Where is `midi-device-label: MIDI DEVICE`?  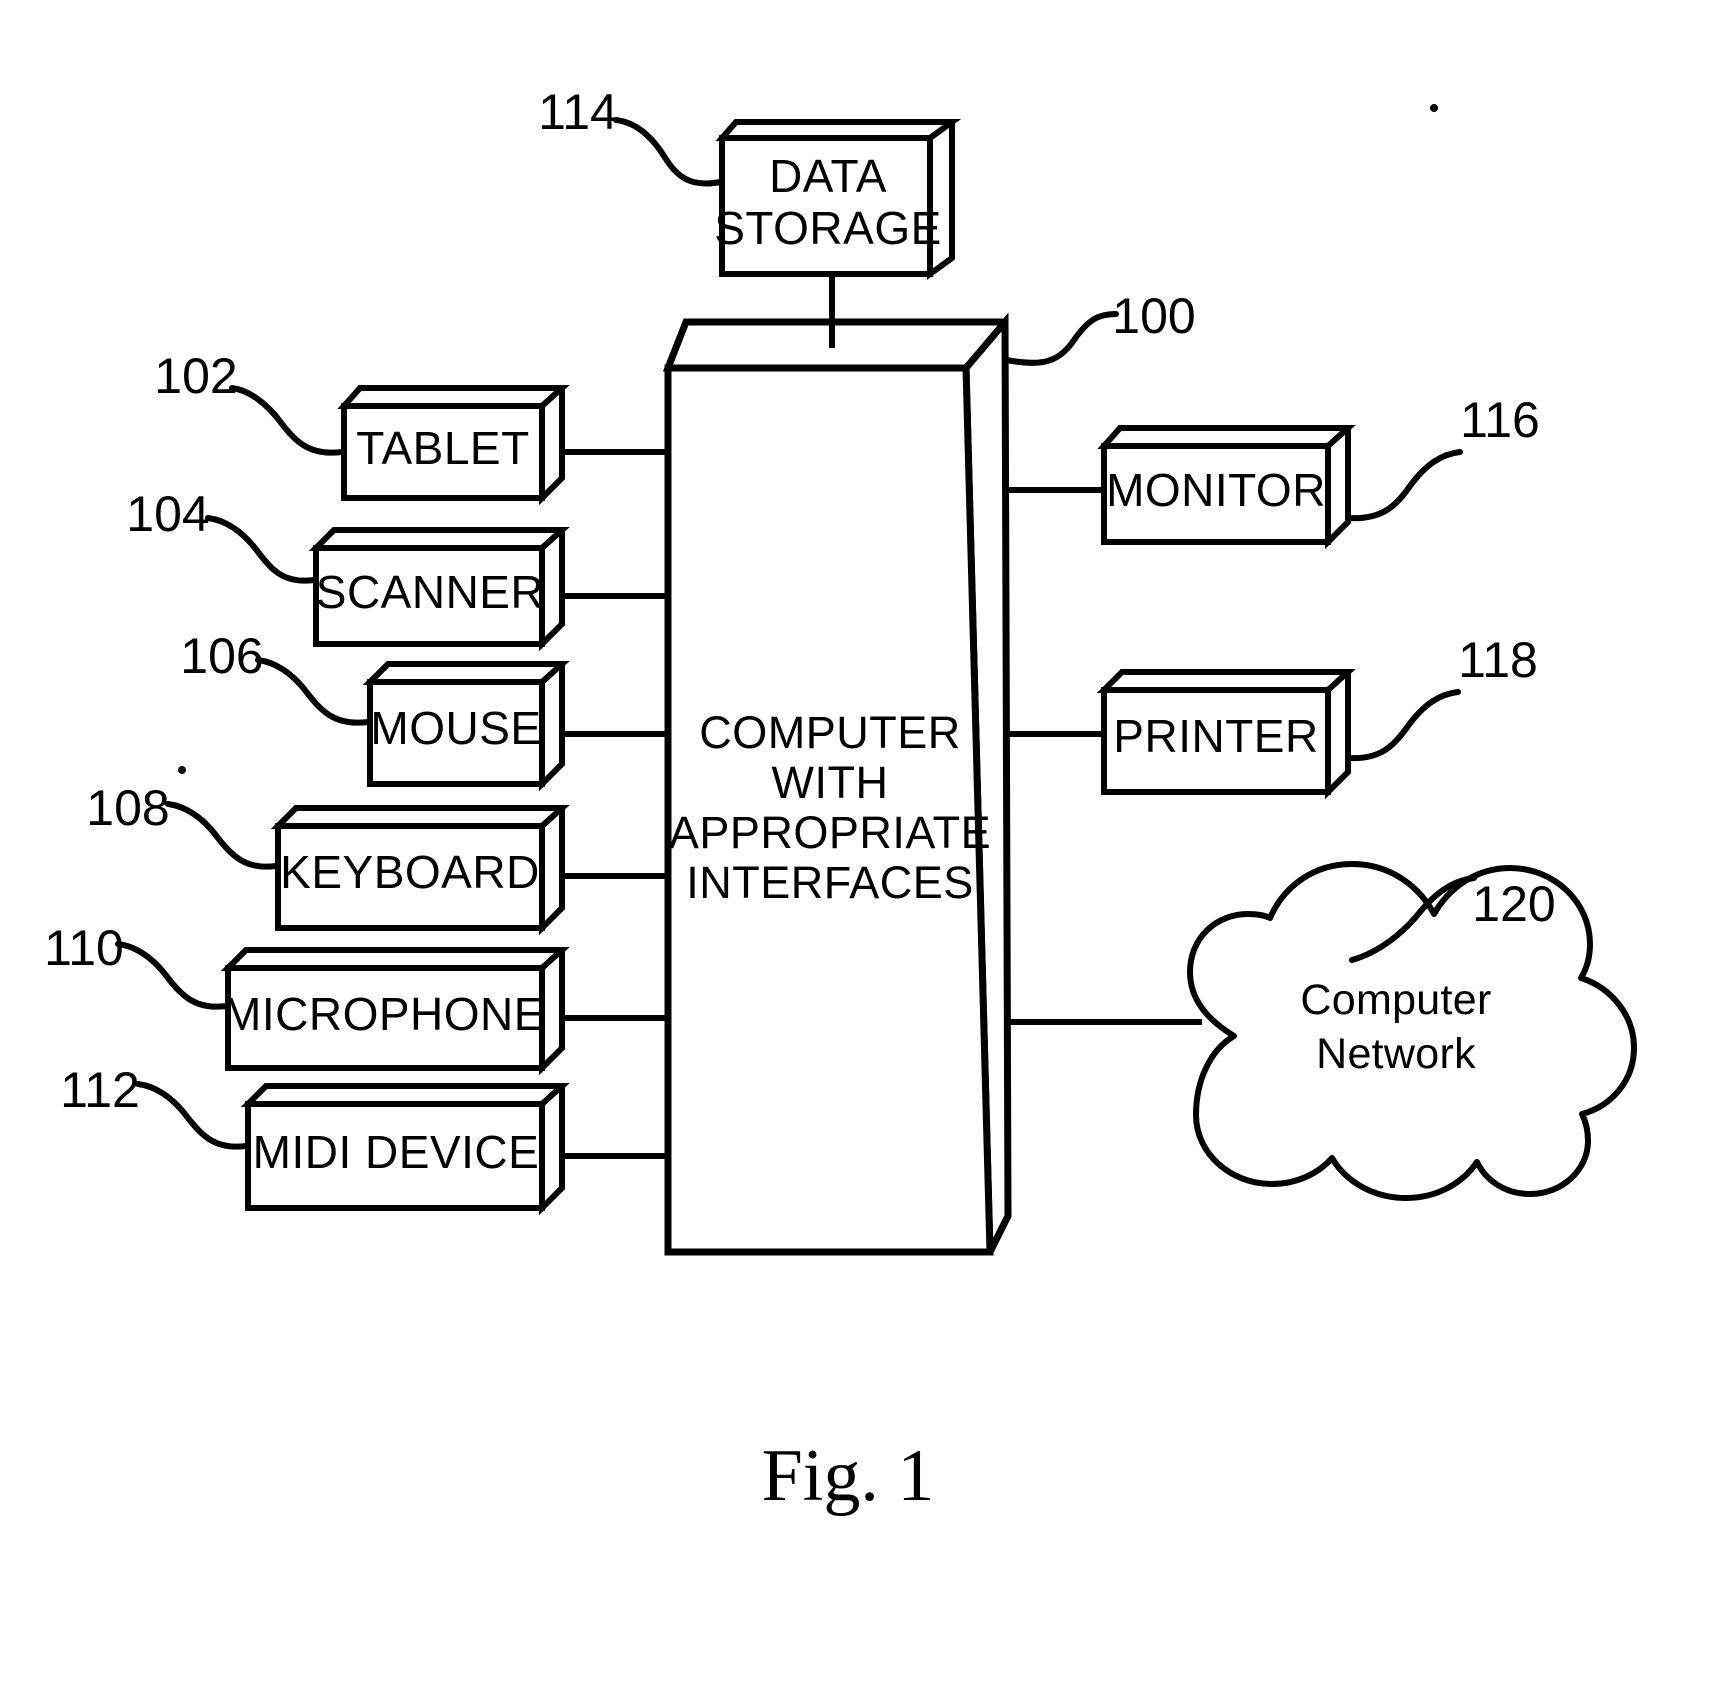
midi-device-label: MIDI DEVICE is located at coordinates (396, 1152).